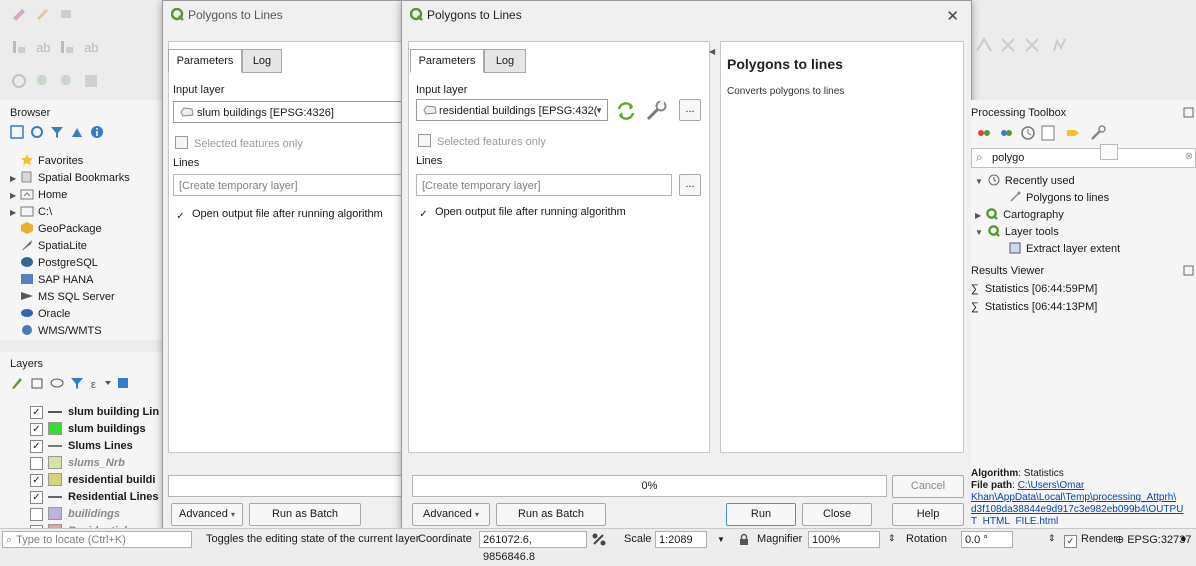 This screenshot has height=566, width=1196. Describe the element at coordinates (19, 81) in the screenshot. I see `identify-icon` at that location.